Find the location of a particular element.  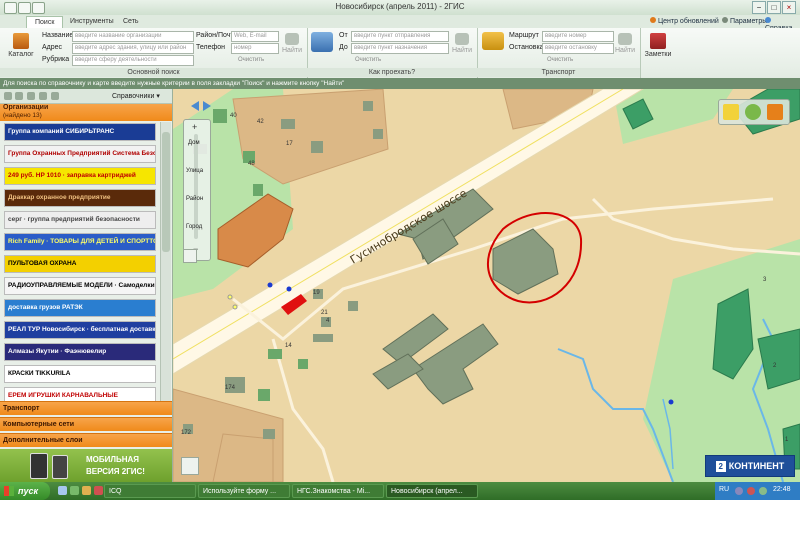

windows-logo-icon is located at coordinates (9, 491).